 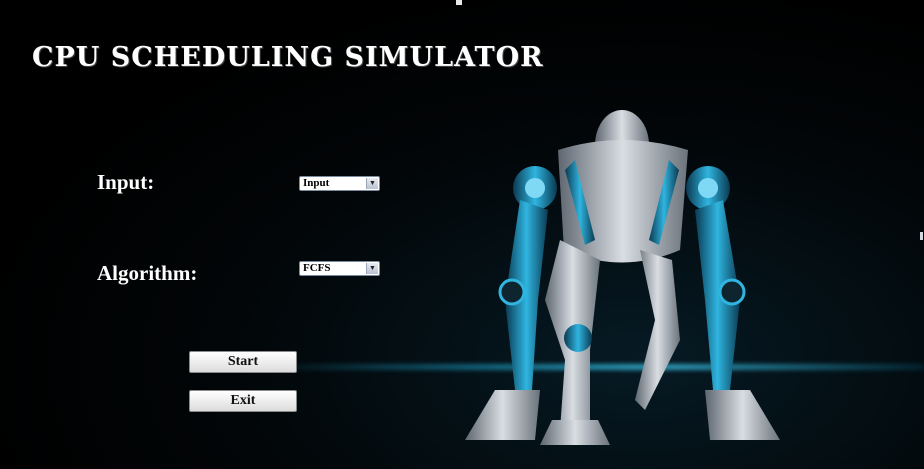 I want to click on start-button: Start, so click(x=243, y=362).